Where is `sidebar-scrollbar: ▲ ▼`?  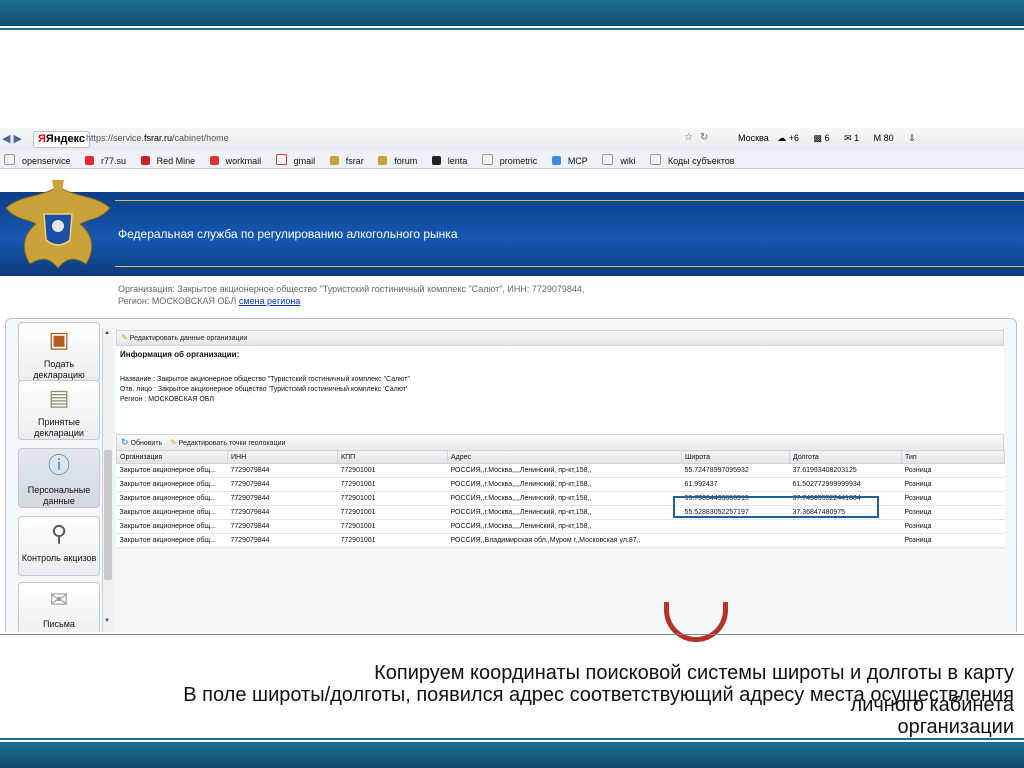 sidebar-scrollbar: ▲ ▼ is located at coordinates (107, 480).